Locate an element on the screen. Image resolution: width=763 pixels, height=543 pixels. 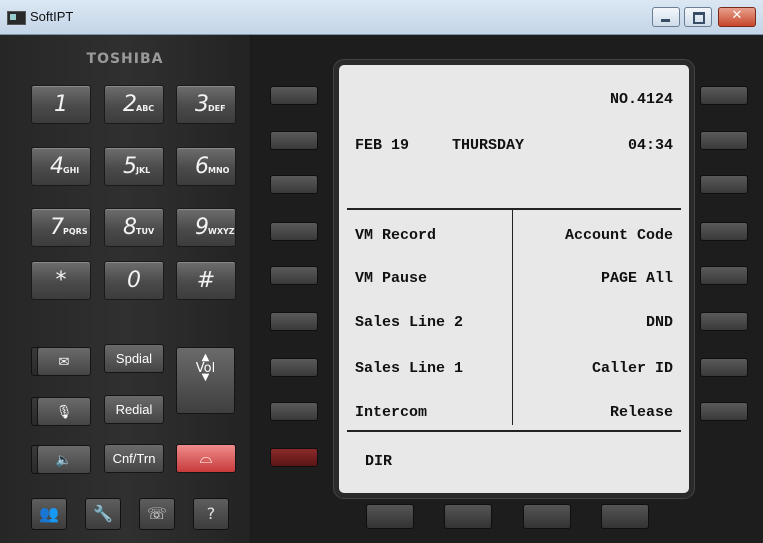
lcd-right-item: PAGE All is located at coordinates (637, 278).